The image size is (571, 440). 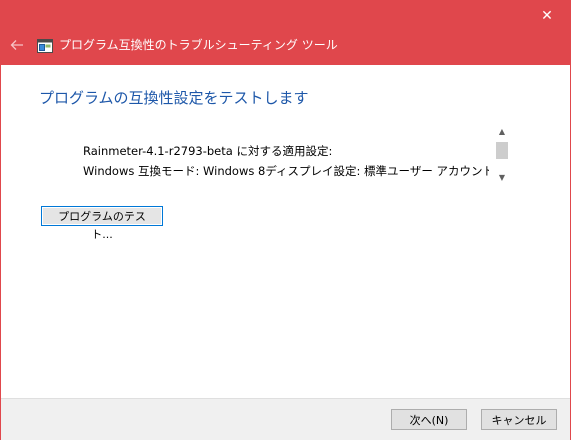 I want to click on window-title: プログラム互換性のトラブルシューティング ツール, so click(x=198, y=45).